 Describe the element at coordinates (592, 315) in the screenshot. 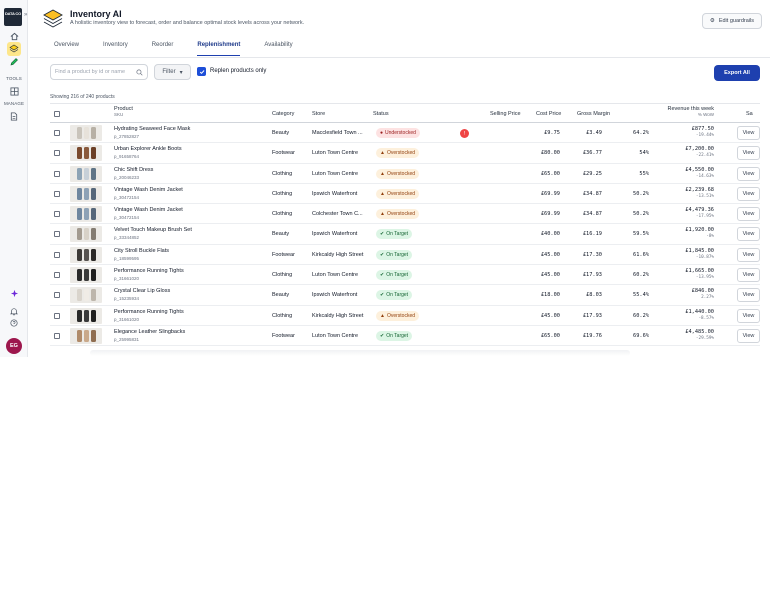

I see `cost-price: £17.93` at that location.